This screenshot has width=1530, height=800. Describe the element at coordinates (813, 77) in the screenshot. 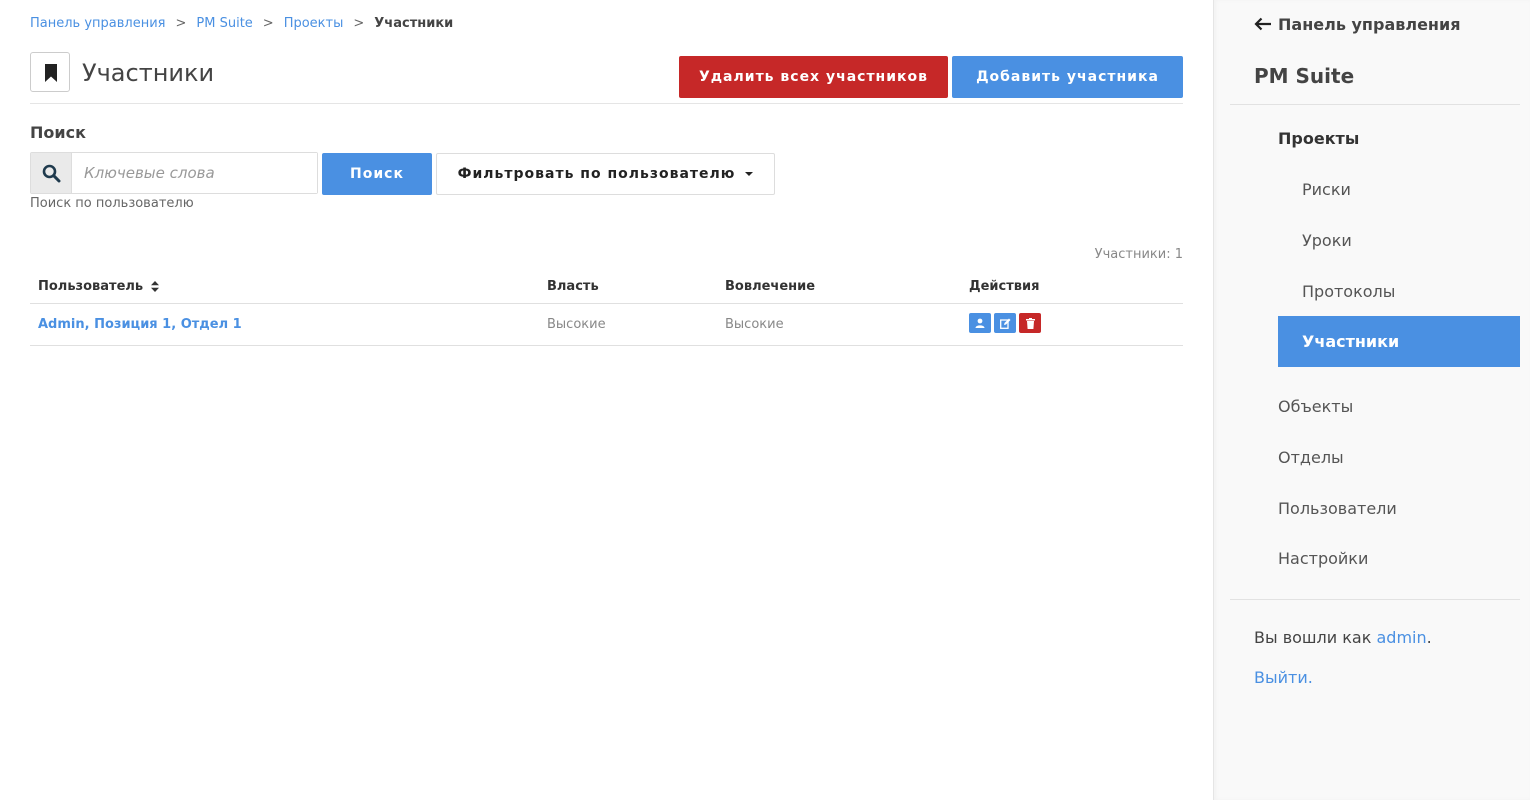

I see `delete-all-participants-button: Удалить всех участников` at that location.